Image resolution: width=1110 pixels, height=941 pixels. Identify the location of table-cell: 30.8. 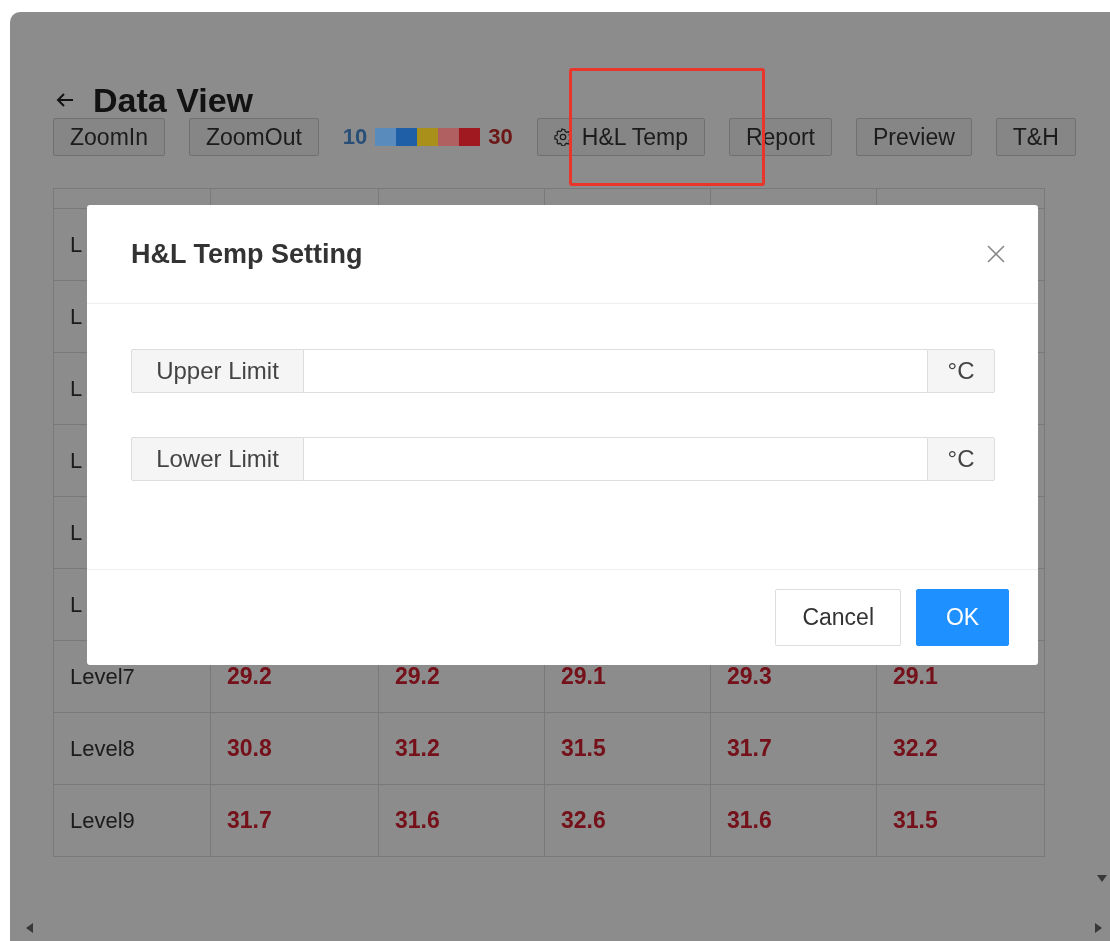
(295, 749).